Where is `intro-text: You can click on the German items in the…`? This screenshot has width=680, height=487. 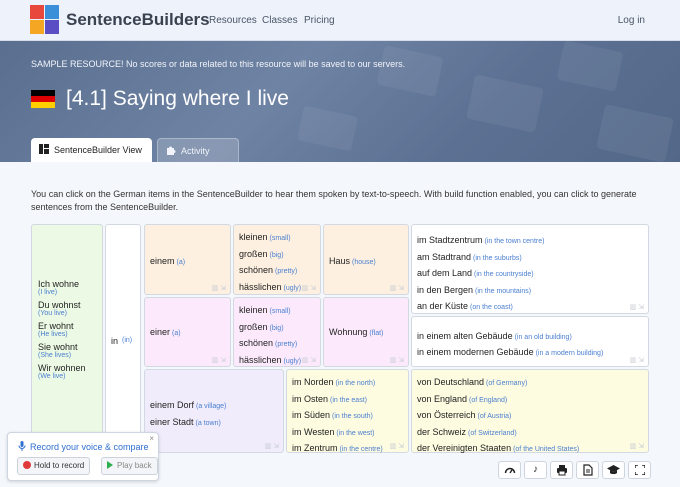 intro-text: You can click on the German items in the… is located at coordinates (334, 200).